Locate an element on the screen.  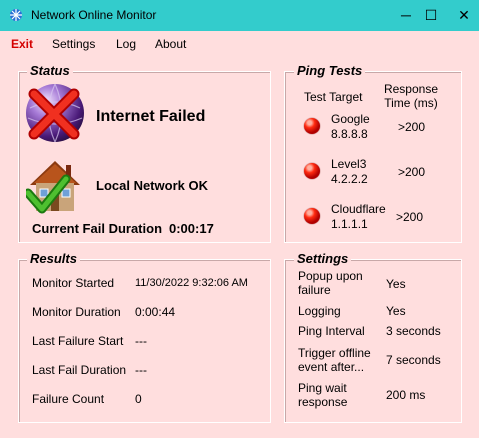
ping-interval-label: Ping Interval is located at coordinates (331, 331).